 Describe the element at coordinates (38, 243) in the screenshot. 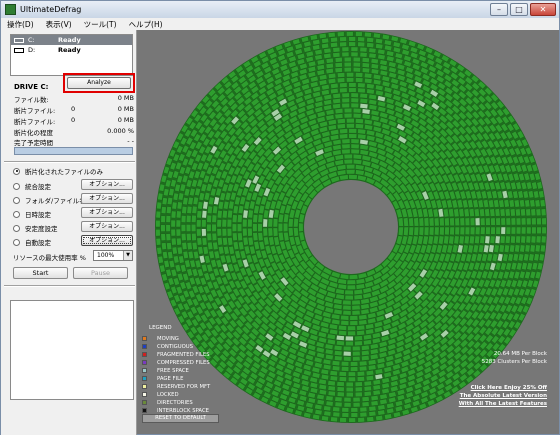

I see `radio-label: 自動設定` at that location.